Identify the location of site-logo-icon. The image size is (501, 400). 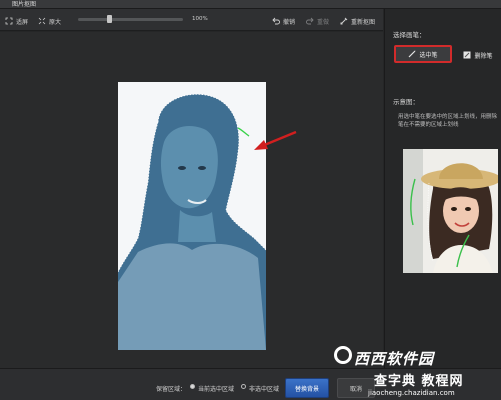
(343, 355).